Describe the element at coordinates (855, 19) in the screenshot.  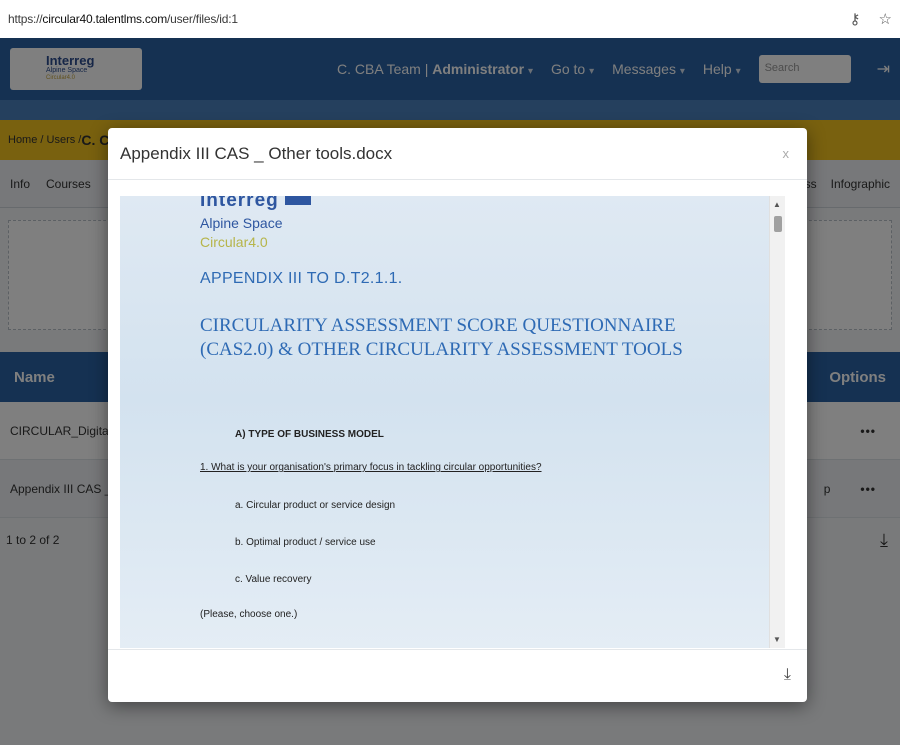
I see `key-icon: ⚷` at that location.